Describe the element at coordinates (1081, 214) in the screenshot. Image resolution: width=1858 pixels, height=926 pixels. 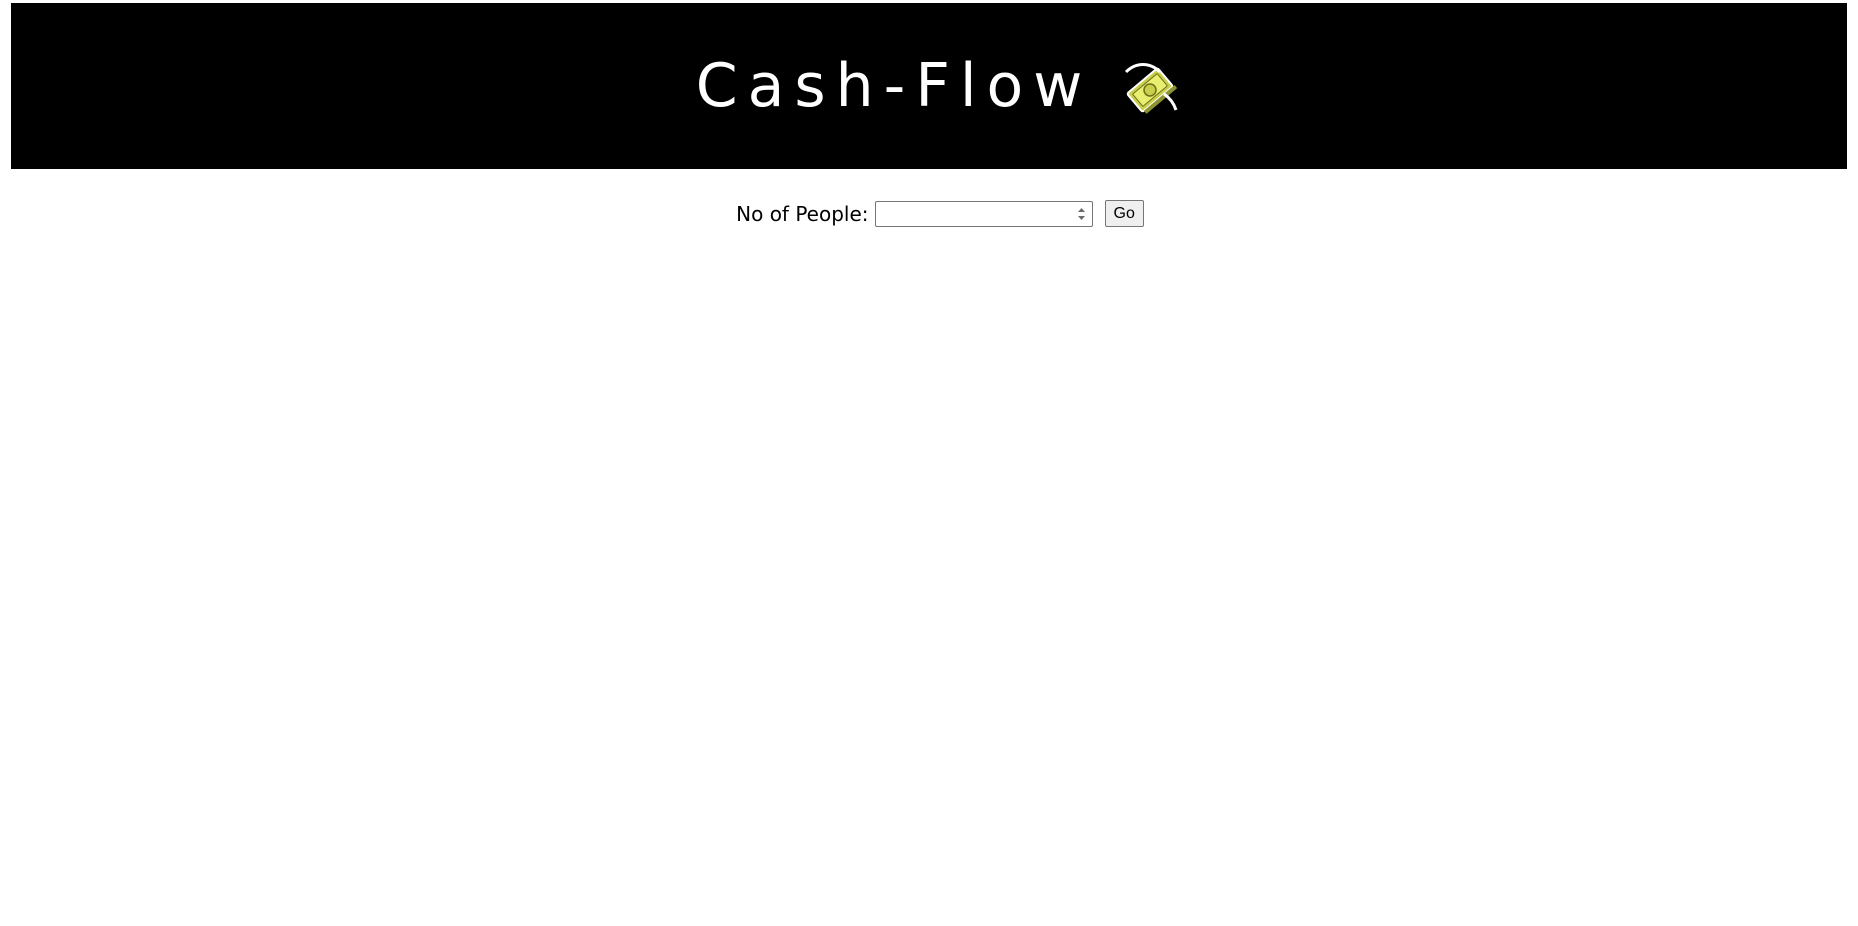
I see `spinner-arrows-icon` at that location.